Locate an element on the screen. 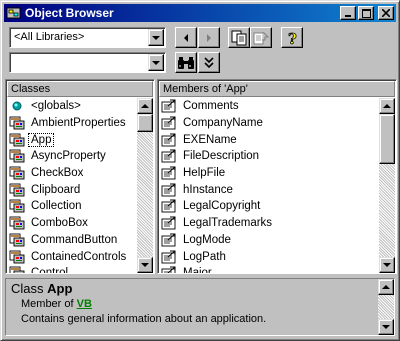 This screenshot has height=341, width=400. globals-icon is located at coordinates (17, 106).